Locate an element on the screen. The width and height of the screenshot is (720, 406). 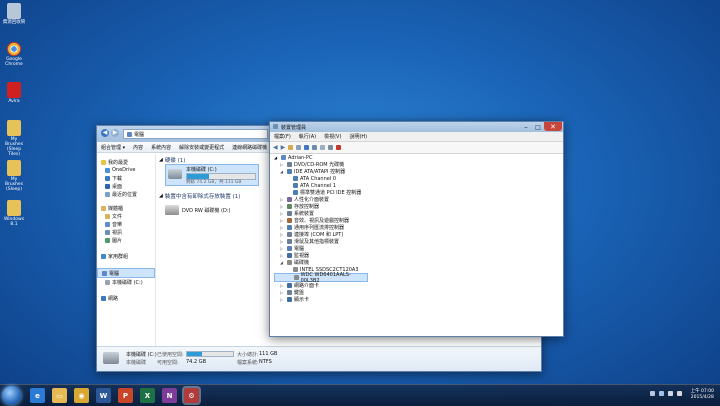
nav-item-recent: 最近的位置 is located at coordinates (126, 194).